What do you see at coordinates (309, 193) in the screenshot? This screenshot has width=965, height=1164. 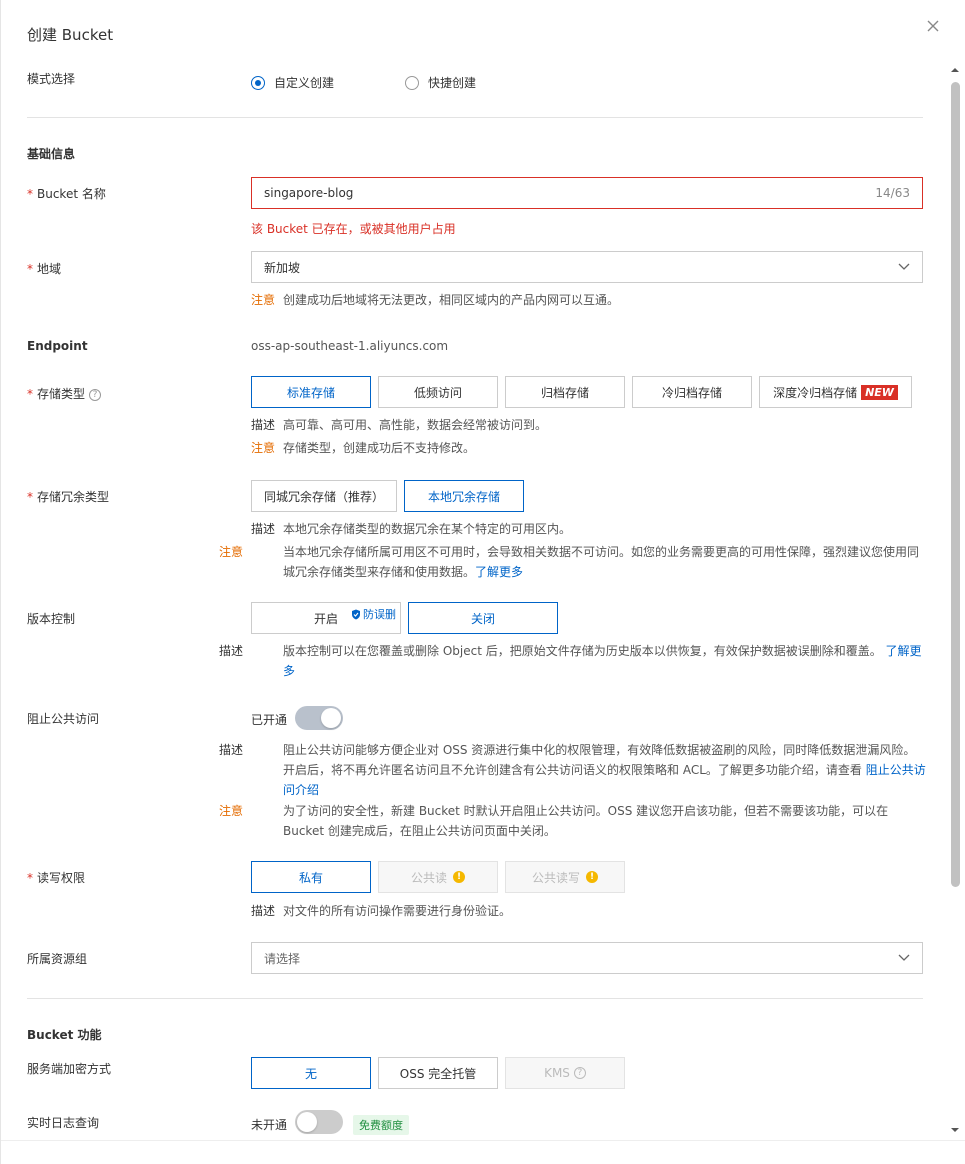 I see `bucket-name-value: singapore-blog` at bounding box center [309, 193].